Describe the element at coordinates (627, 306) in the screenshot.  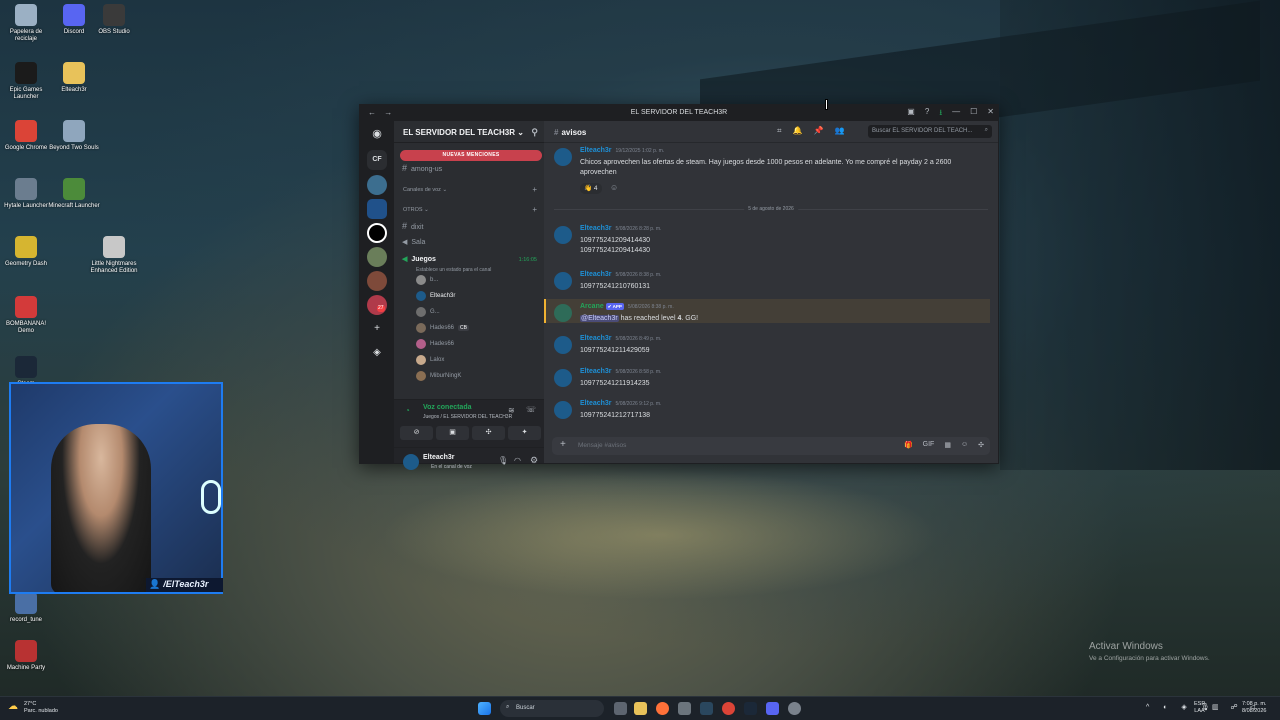
I see `message-author: Arcane ✔ APP 5/08/2026 8:38 p. m.` at that location.